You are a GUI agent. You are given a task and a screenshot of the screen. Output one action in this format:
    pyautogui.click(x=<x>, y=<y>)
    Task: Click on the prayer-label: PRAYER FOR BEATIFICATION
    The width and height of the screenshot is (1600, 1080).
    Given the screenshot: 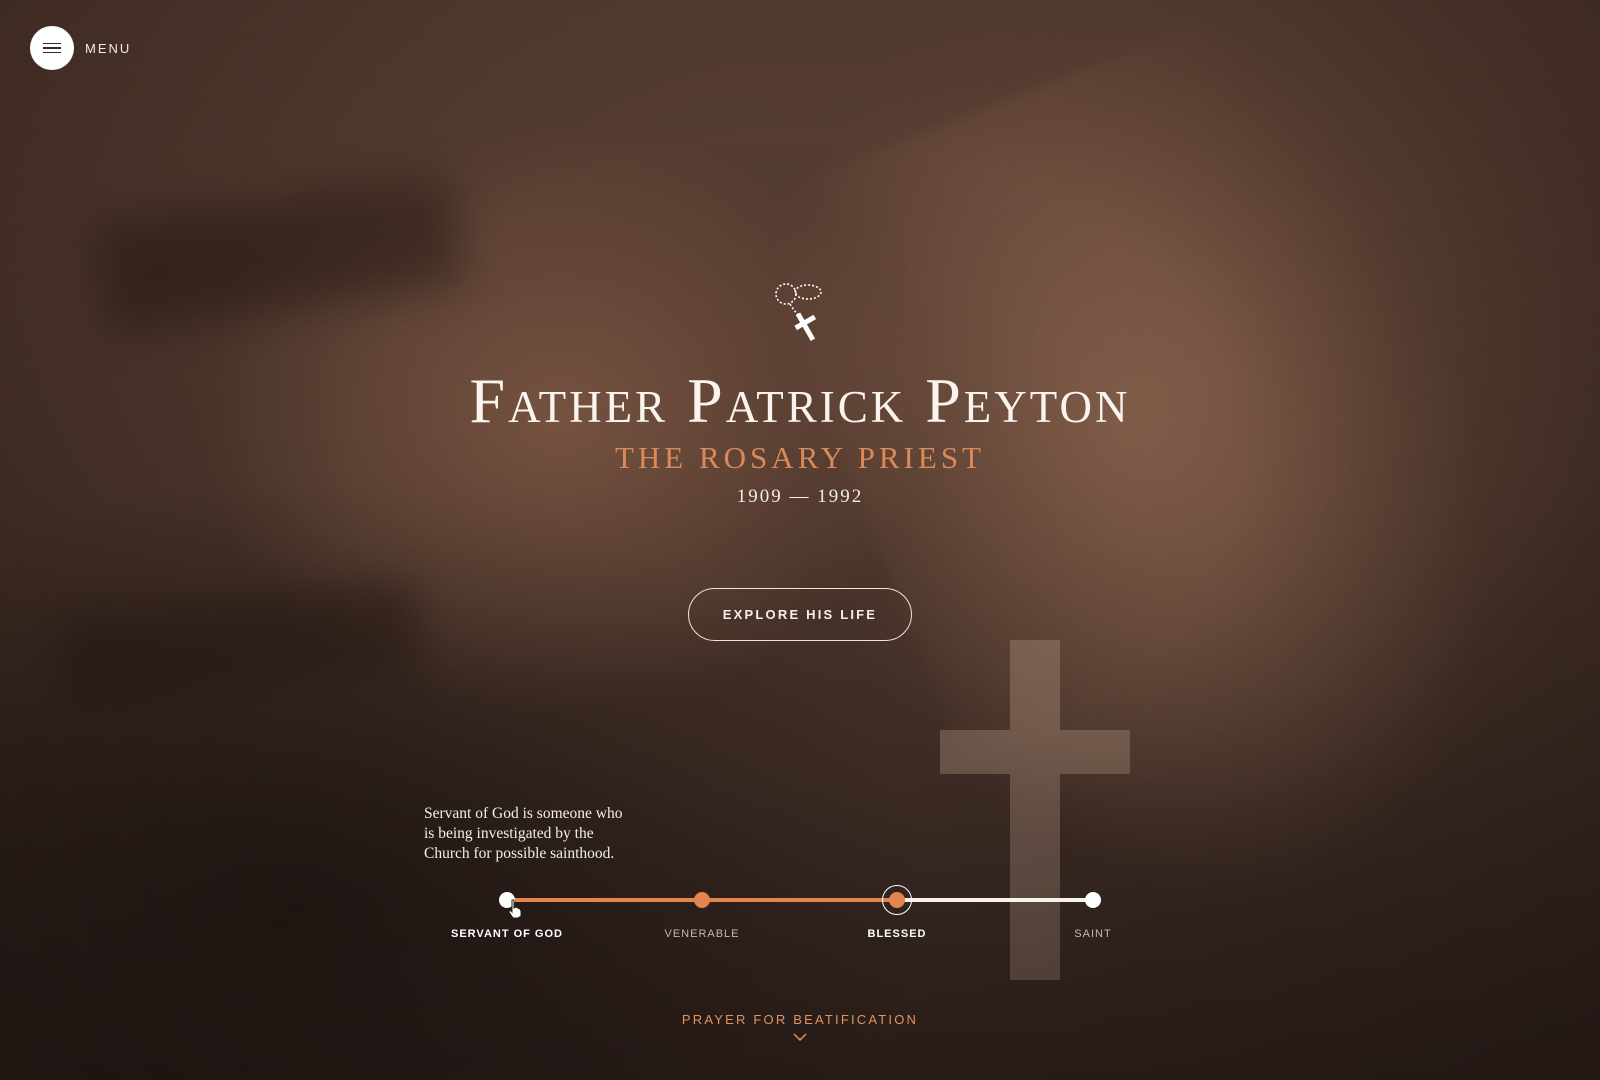 What is the action you would take?
    pyautogui.click(x=800, y=1019)
    